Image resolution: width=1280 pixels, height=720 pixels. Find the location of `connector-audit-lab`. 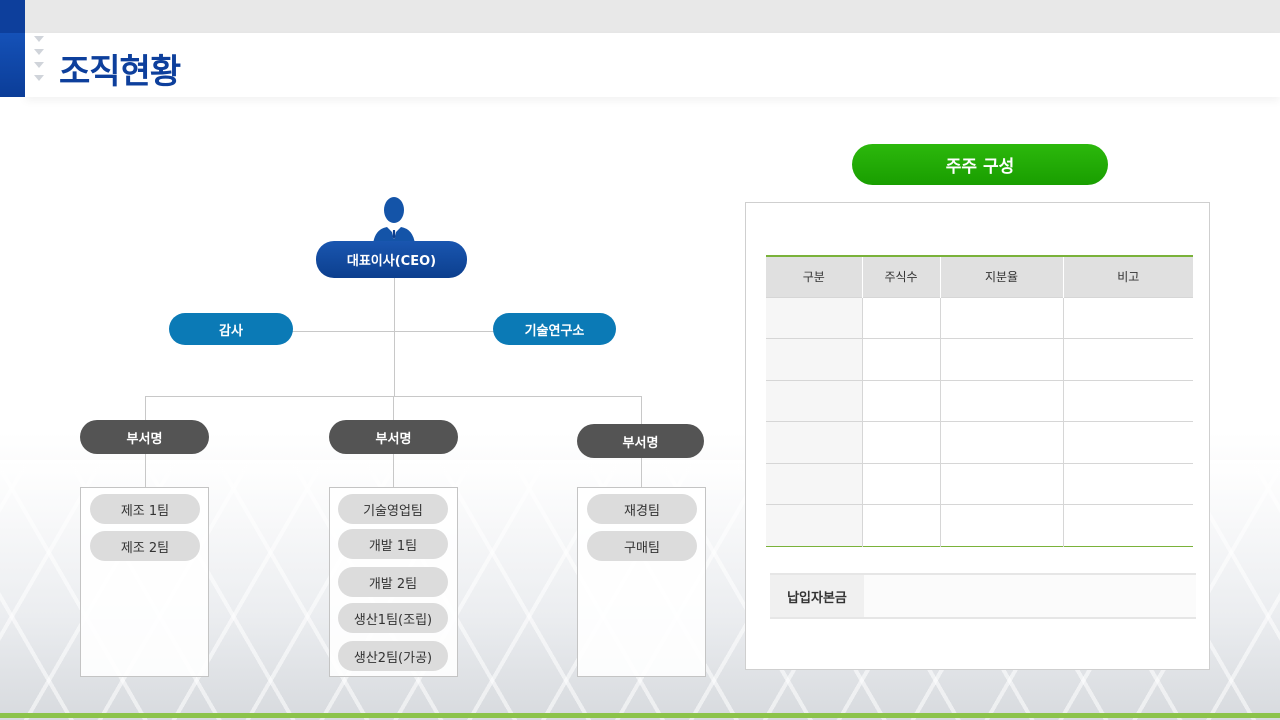

connector-audit-lab is located at coordinates (393, 331).